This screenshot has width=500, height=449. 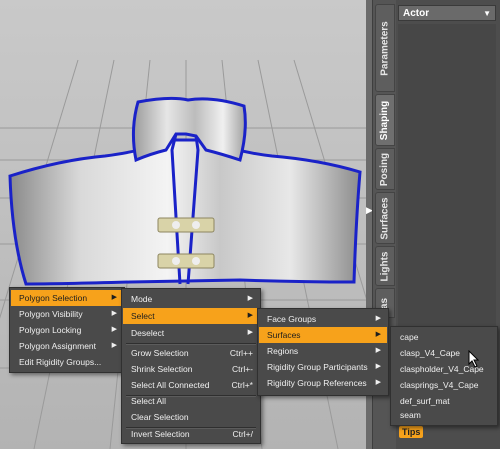 What do you see at coordinates (444, 337) in the screenshot?
I see `menu-item-surface-cape: cape` at bounding box center [444, 337].